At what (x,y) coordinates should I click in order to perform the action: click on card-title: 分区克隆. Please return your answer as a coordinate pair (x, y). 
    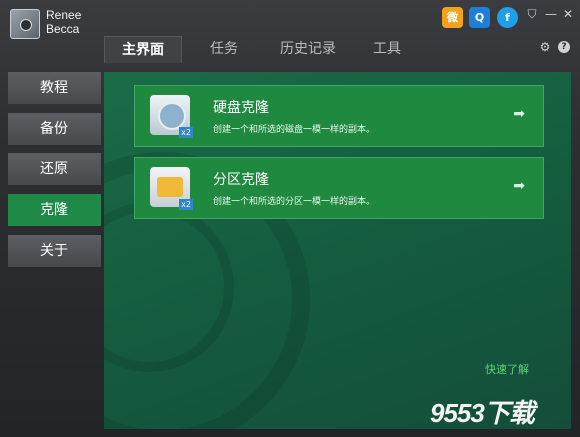
    Looking at the image, I should click on (241, 180).